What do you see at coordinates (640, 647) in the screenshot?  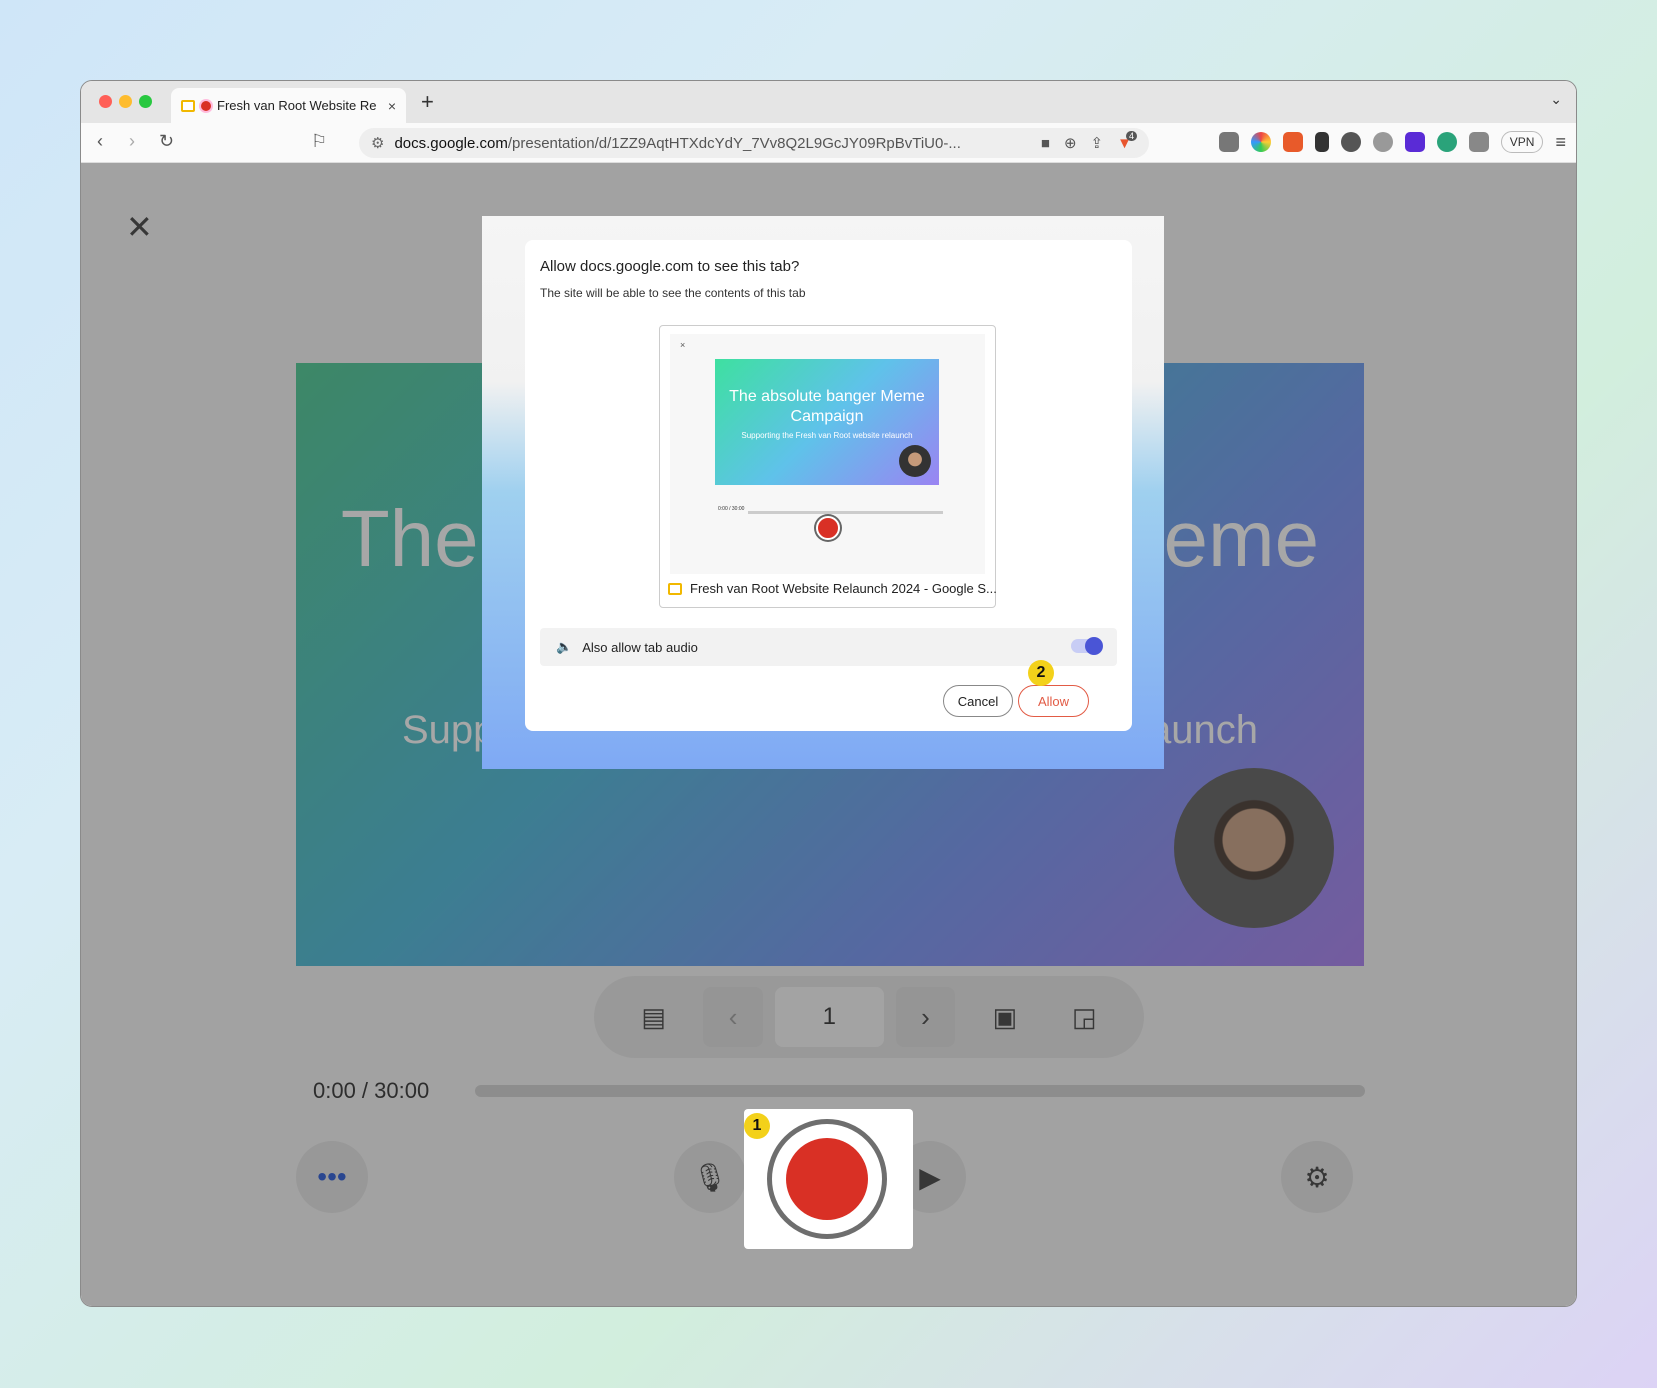 I see `audio-label: Also allow tab audio` at bounding box center [640, 647].